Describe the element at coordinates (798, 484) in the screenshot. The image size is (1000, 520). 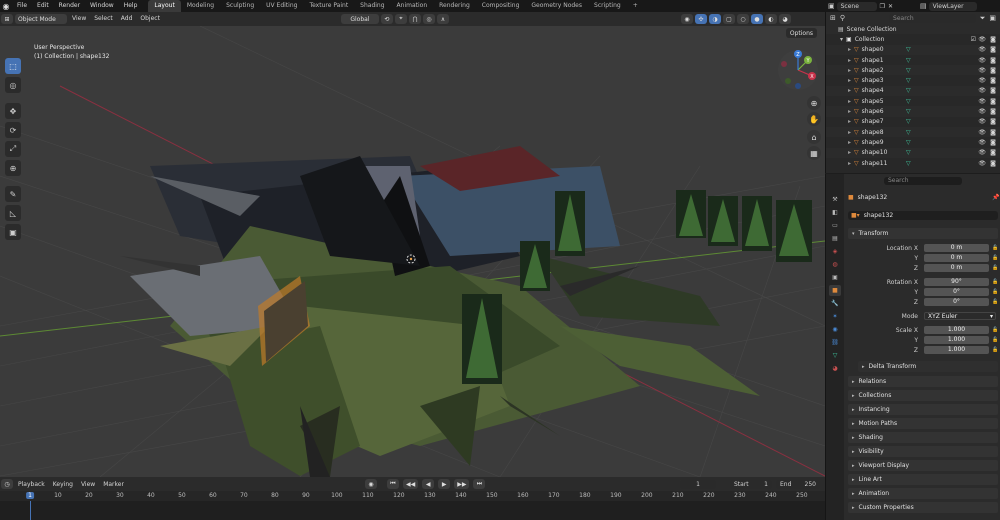
I see `end-frame-field: End 250` at that location.